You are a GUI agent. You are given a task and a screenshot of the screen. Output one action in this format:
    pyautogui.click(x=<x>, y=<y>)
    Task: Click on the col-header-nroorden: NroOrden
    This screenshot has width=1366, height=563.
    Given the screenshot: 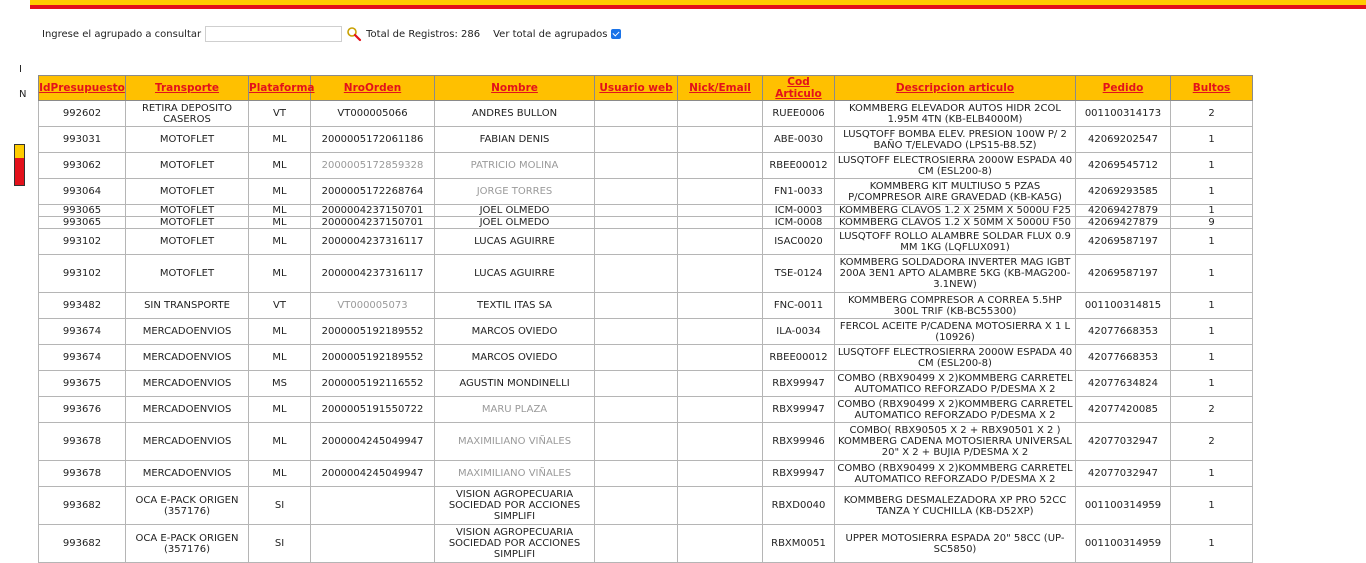 What is the action you would take?
    pyautogui.click(x=372, y=88)
    